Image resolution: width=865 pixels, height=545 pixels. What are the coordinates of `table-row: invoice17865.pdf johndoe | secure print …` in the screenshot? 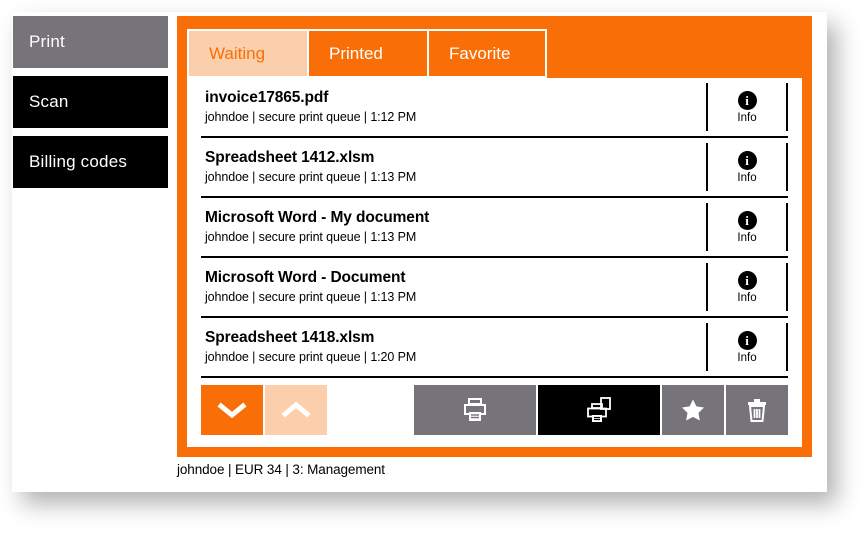 It's located at (494, 108).